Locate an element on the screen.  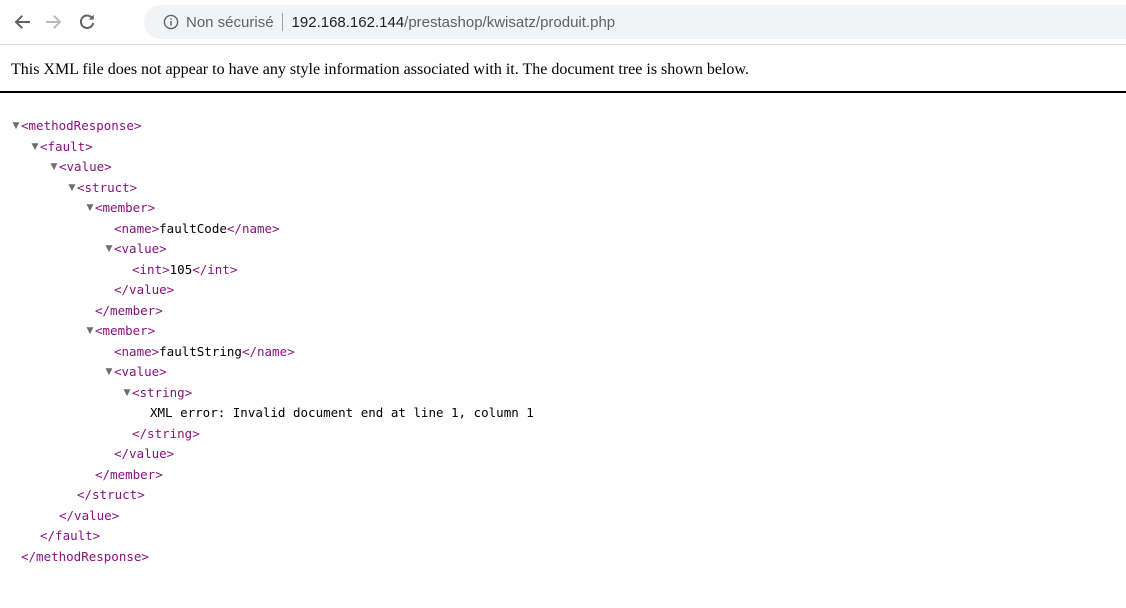
tree-line: </struct> is located at coordinates (563, 495).